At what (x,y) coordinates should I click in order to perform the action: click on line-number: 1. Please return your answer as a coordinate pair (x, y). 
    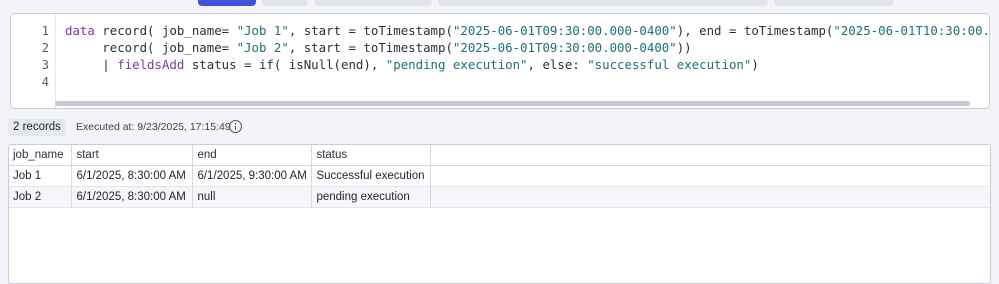
    Looking at the image, I should click on (45, 31).